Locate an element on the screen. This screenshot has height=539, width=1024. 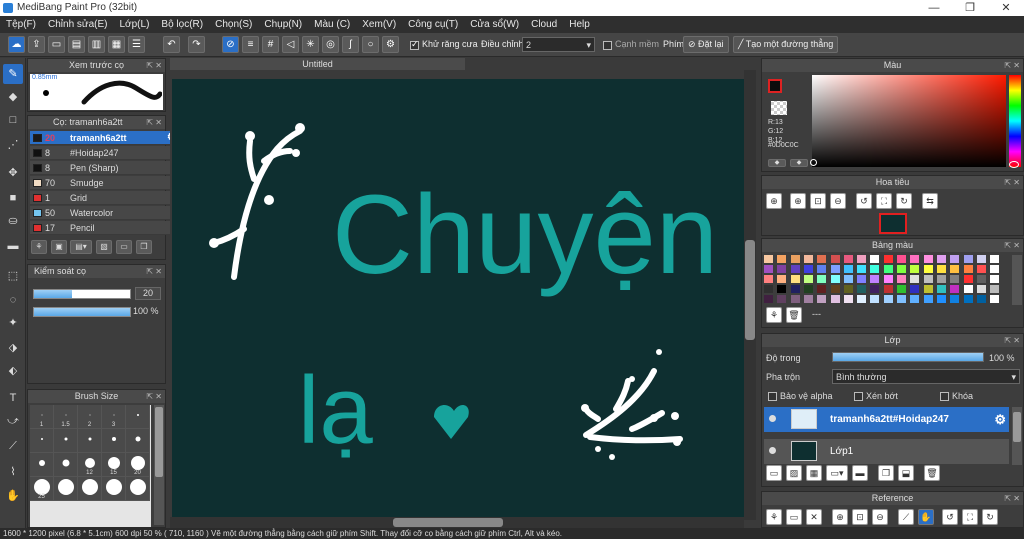
brush-item: 8 Pen (Sharp) is located at coordinates (104, 168).